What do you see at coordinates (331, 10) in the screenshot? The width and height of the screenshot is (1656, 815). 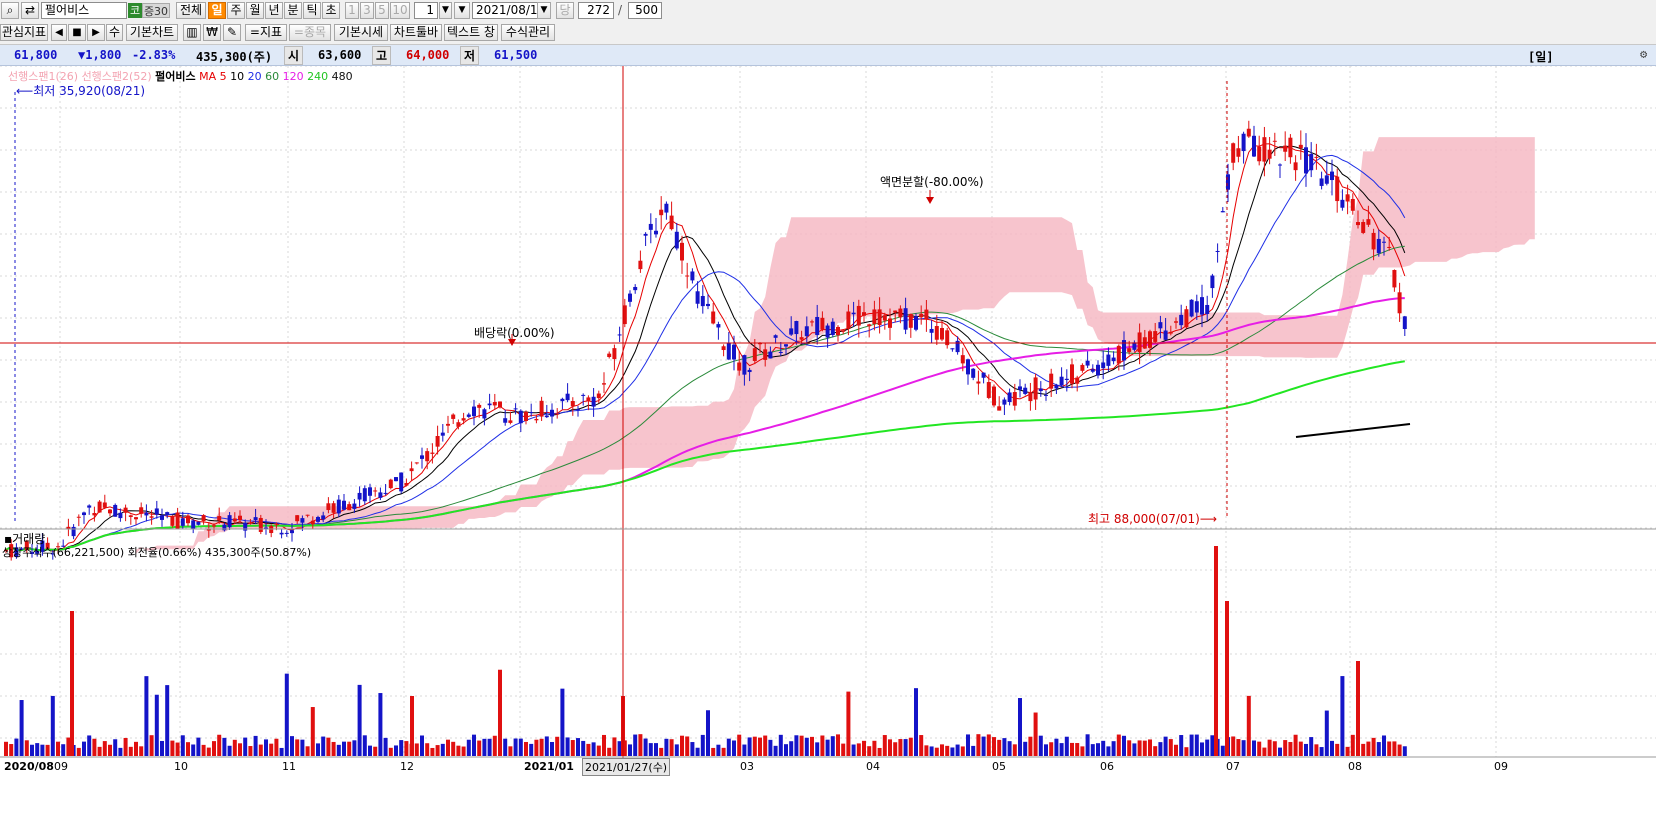 I see `period-second-button: 초` at bounding box center [331, 10].